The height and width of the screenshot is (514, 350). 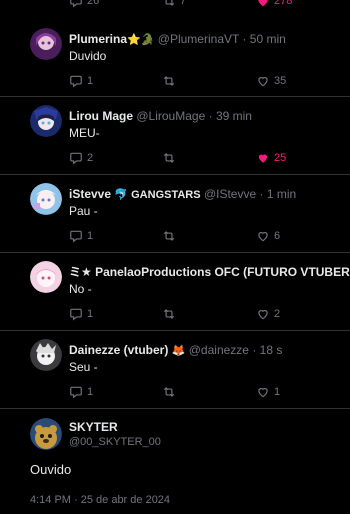 What do you see at coordinates (199, 315) in the screenshot?
I see `reply-actions: 1 2` at bounding box center [199, 315].